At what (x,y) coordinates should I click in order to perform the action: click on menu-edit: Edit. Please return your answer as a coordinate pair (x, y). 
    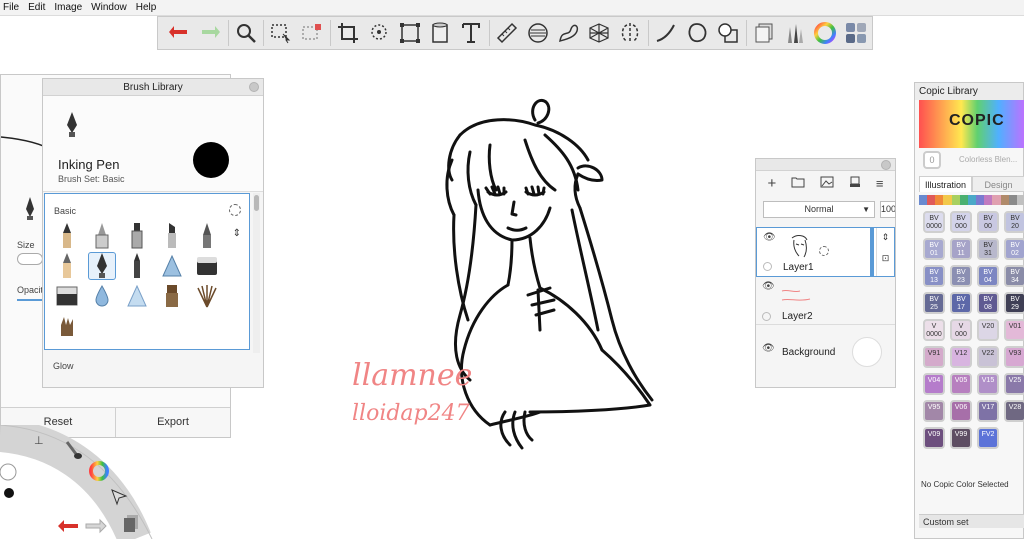
    Looking at the image, I should click on (39, 8).